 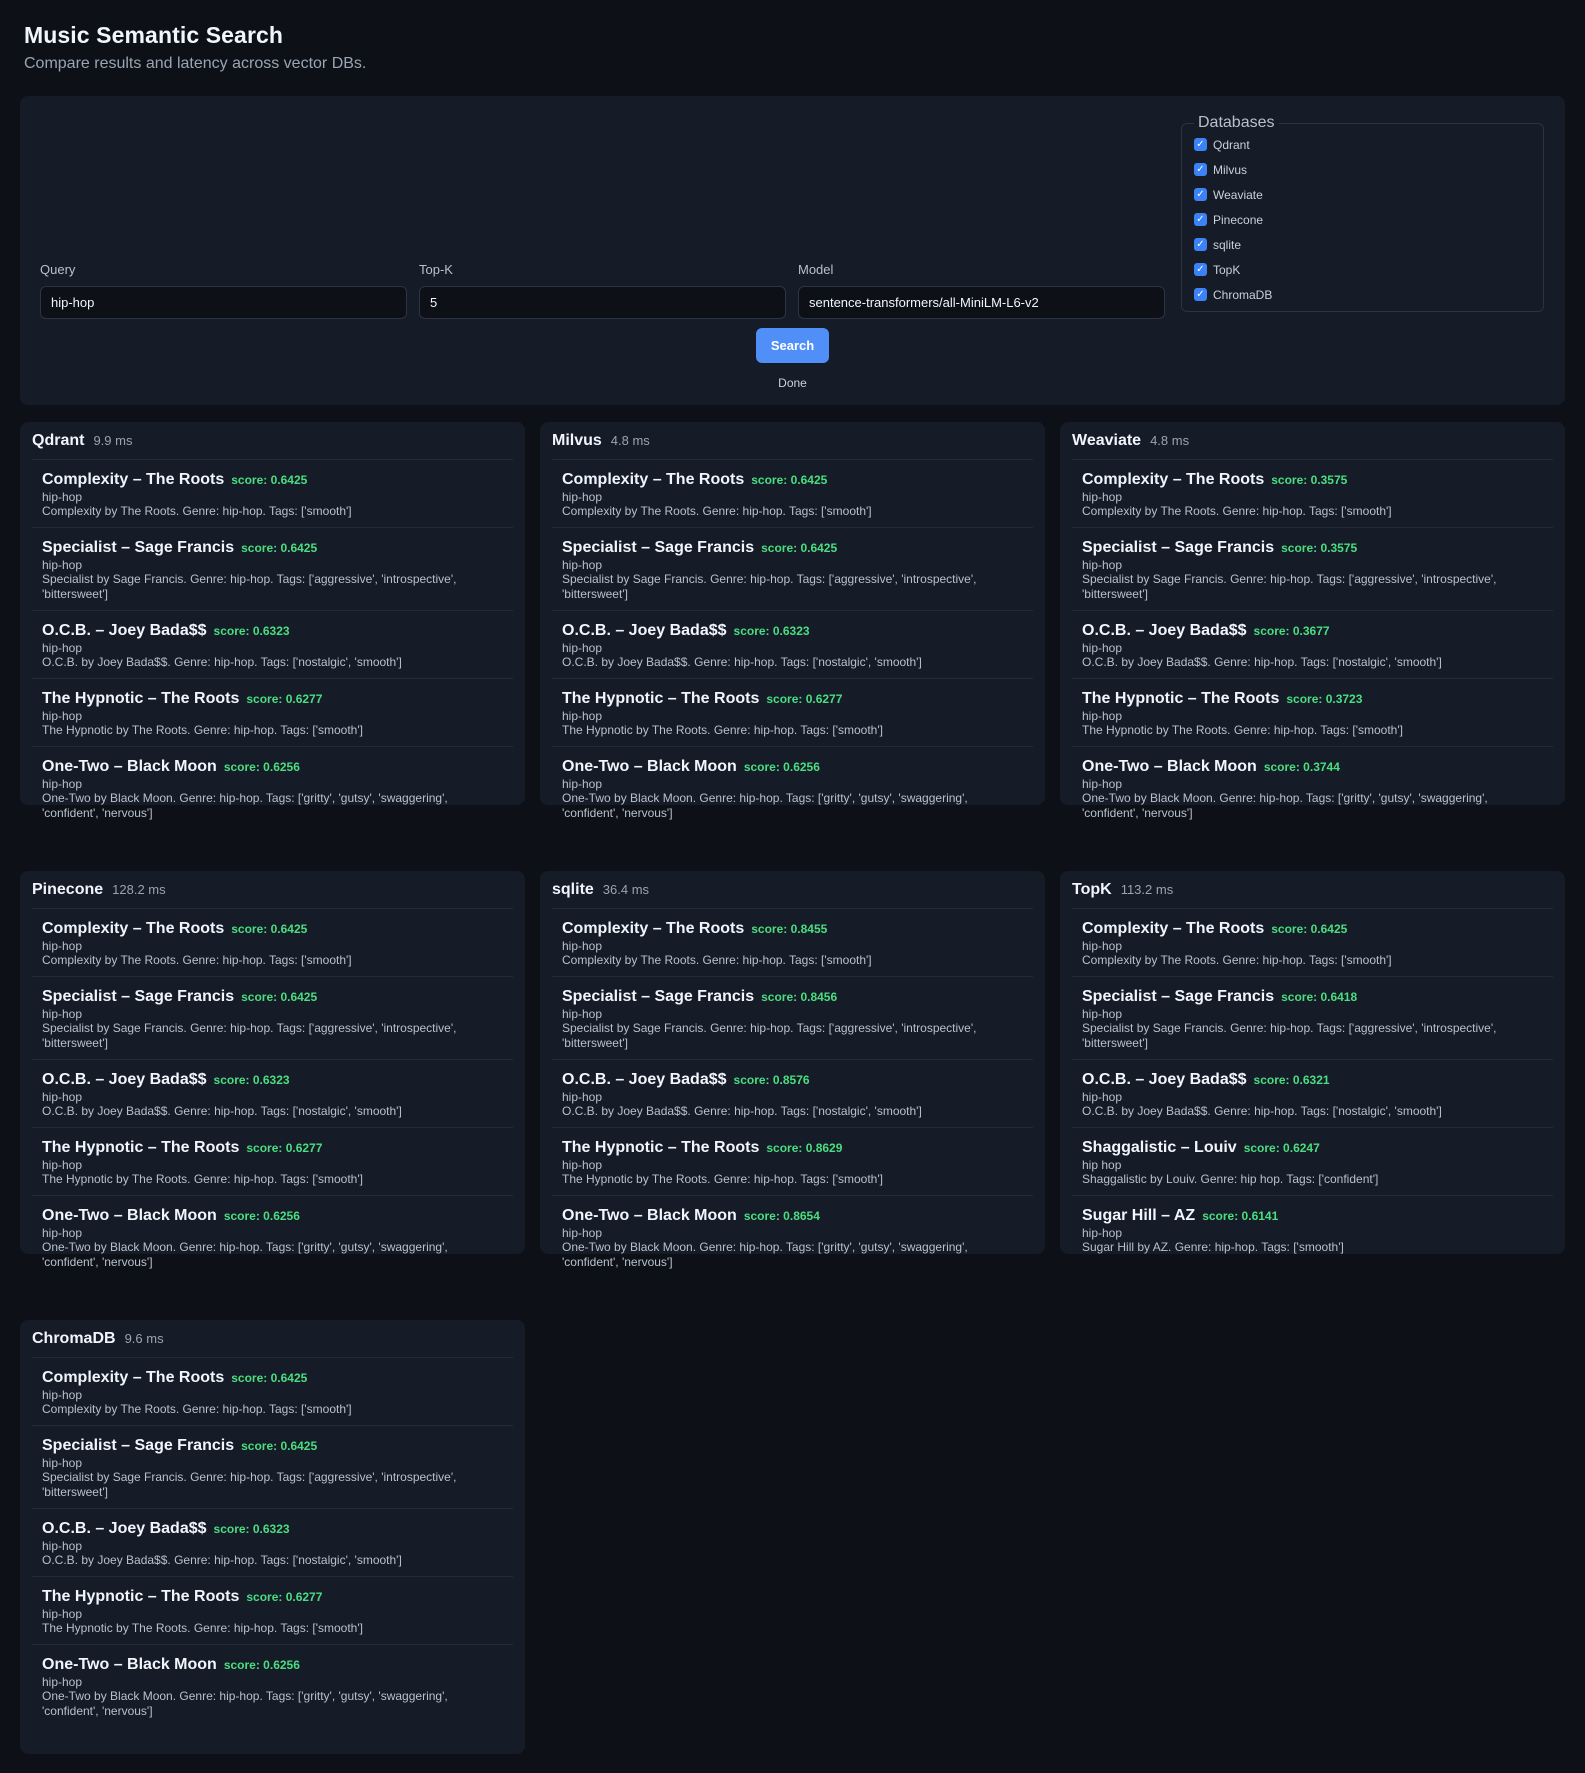 What do you see at coordinates (1200, 244) in the screenshot?
I see `checkbox-sqlite: ✓` at bounding box center [1200, 244].